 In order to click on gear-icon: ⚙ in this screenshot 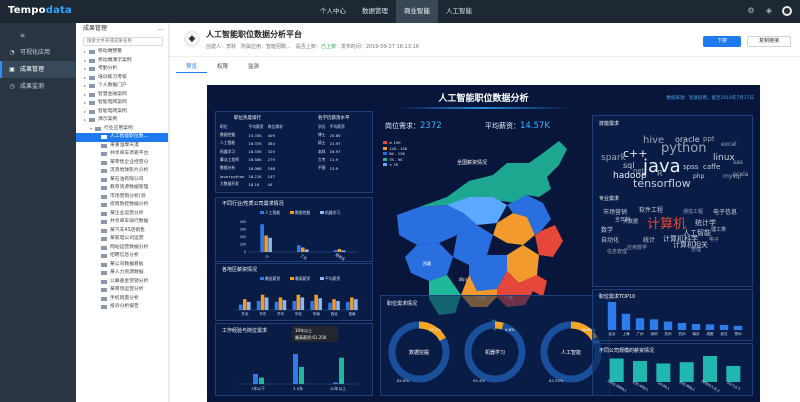, I will do `click(751, 11)`.